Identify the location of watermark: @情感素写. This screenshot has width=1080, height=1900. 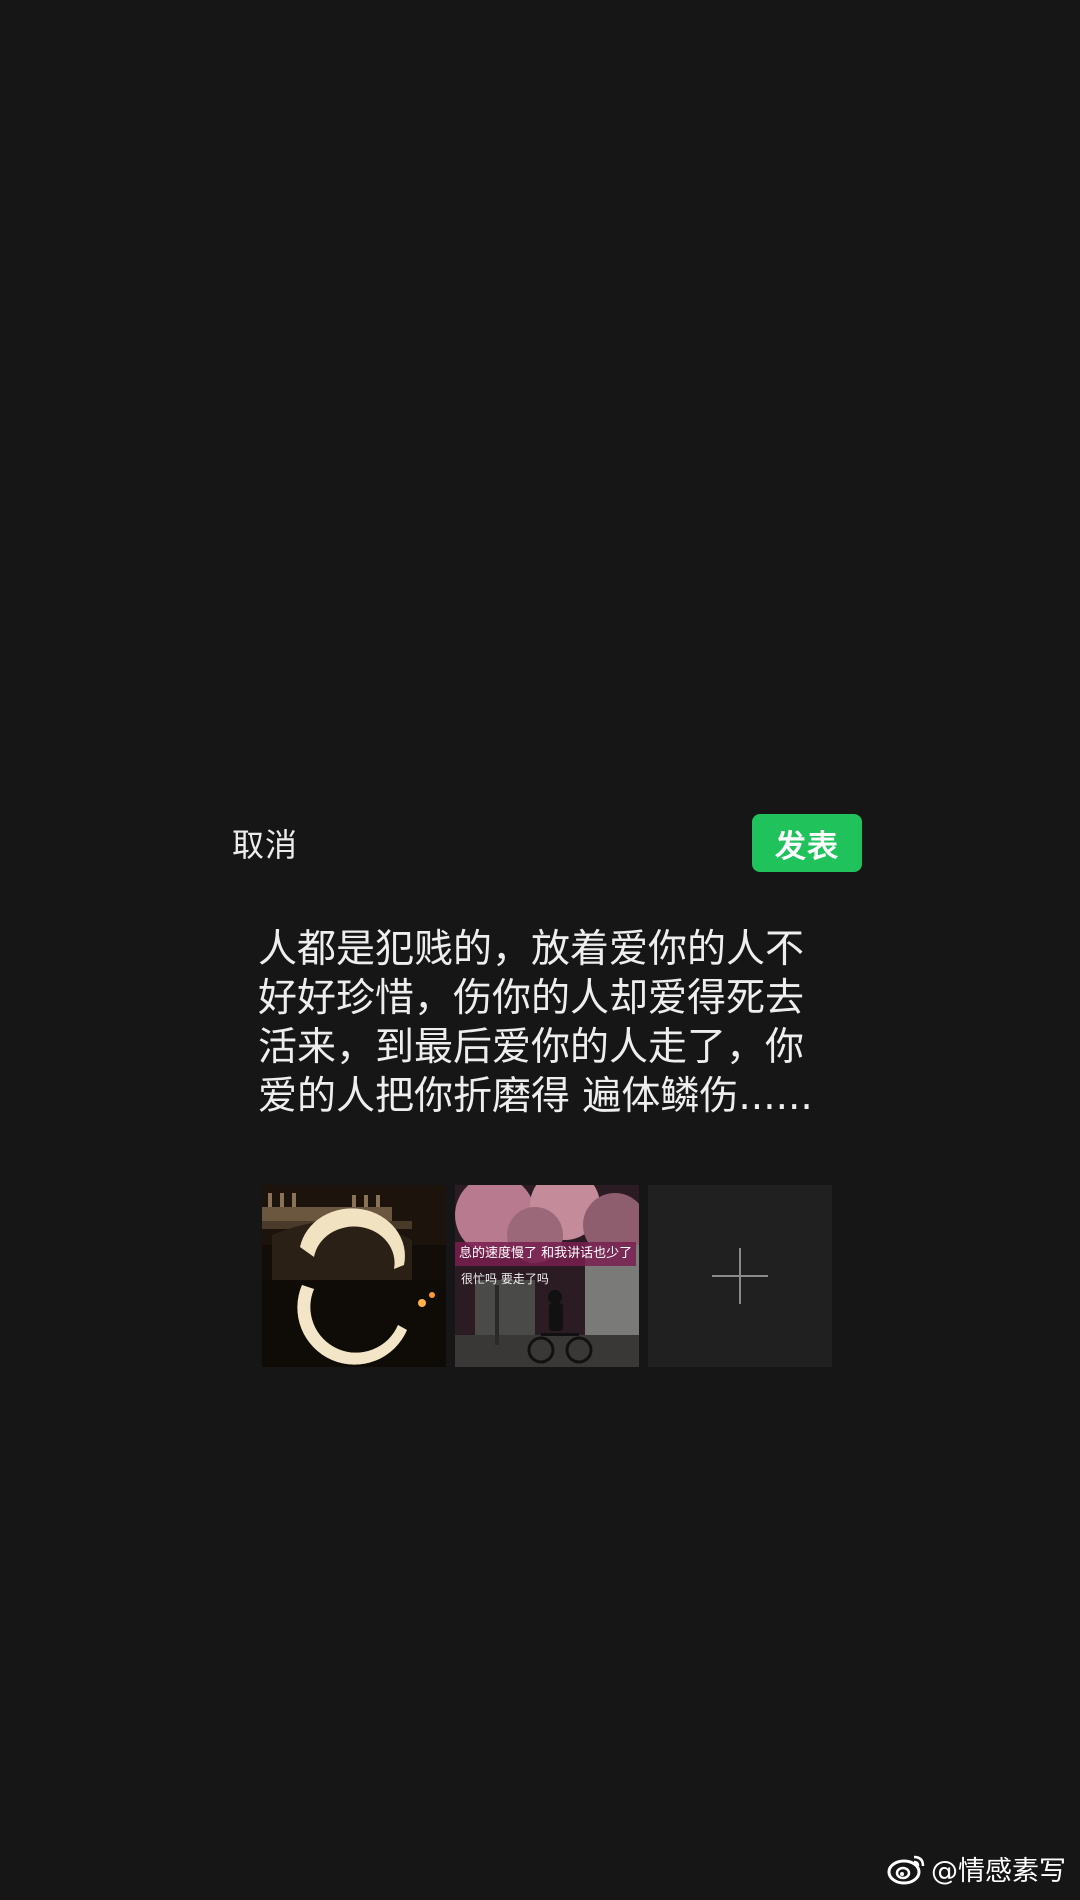
(976, 1868).